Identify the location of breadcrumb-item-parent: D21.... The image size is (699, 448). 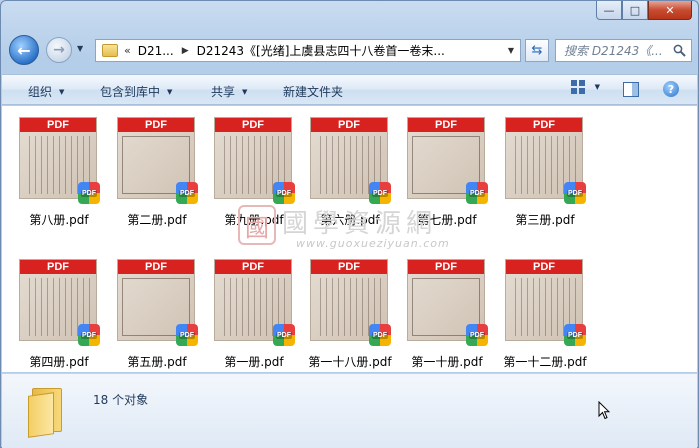
(156, 51).